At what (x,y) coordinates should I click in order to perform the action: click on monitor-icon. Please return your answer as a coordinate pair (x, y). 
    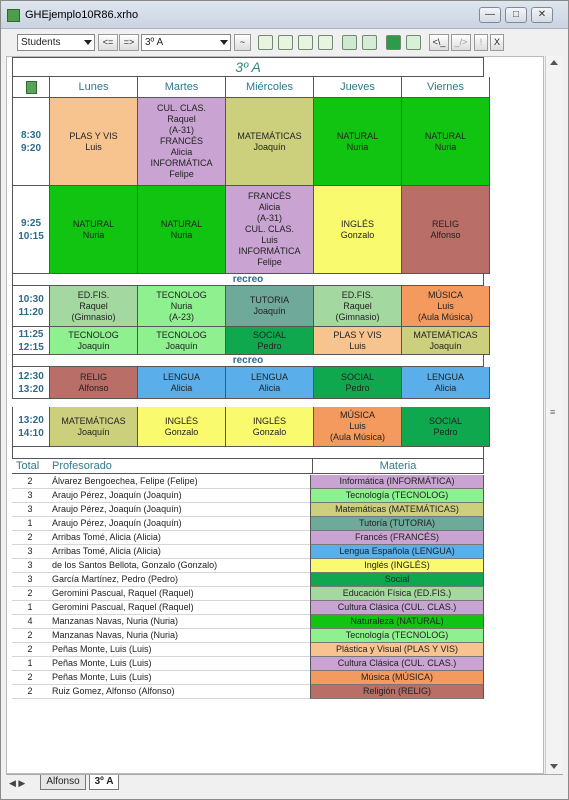
    Looking at the image, I should click on (413, 42).